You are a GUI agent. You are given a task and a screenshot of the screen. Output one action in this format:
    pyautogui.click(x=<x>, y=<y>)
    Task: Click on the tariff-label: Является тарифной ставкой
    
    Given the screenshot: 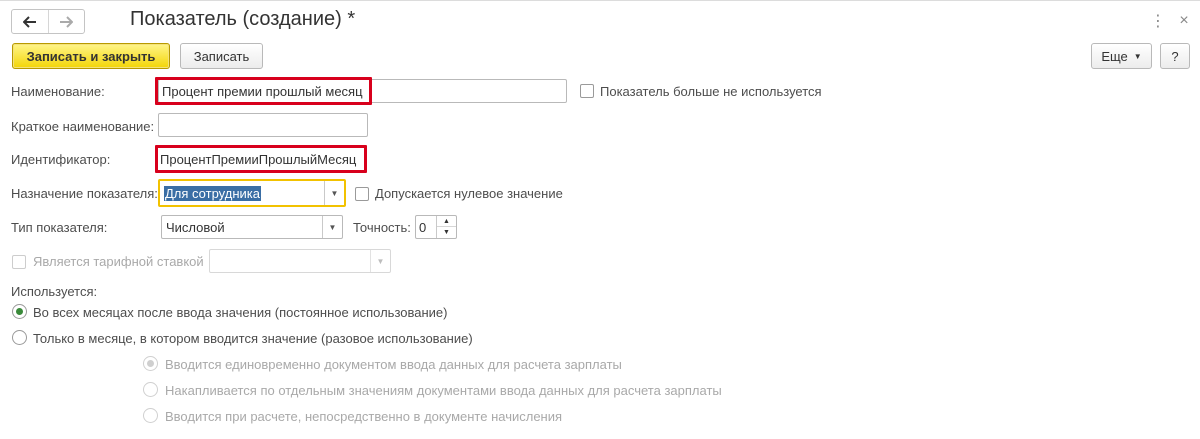 What is the action you would take?
    pyautogui.click(x=118, y=261)
    